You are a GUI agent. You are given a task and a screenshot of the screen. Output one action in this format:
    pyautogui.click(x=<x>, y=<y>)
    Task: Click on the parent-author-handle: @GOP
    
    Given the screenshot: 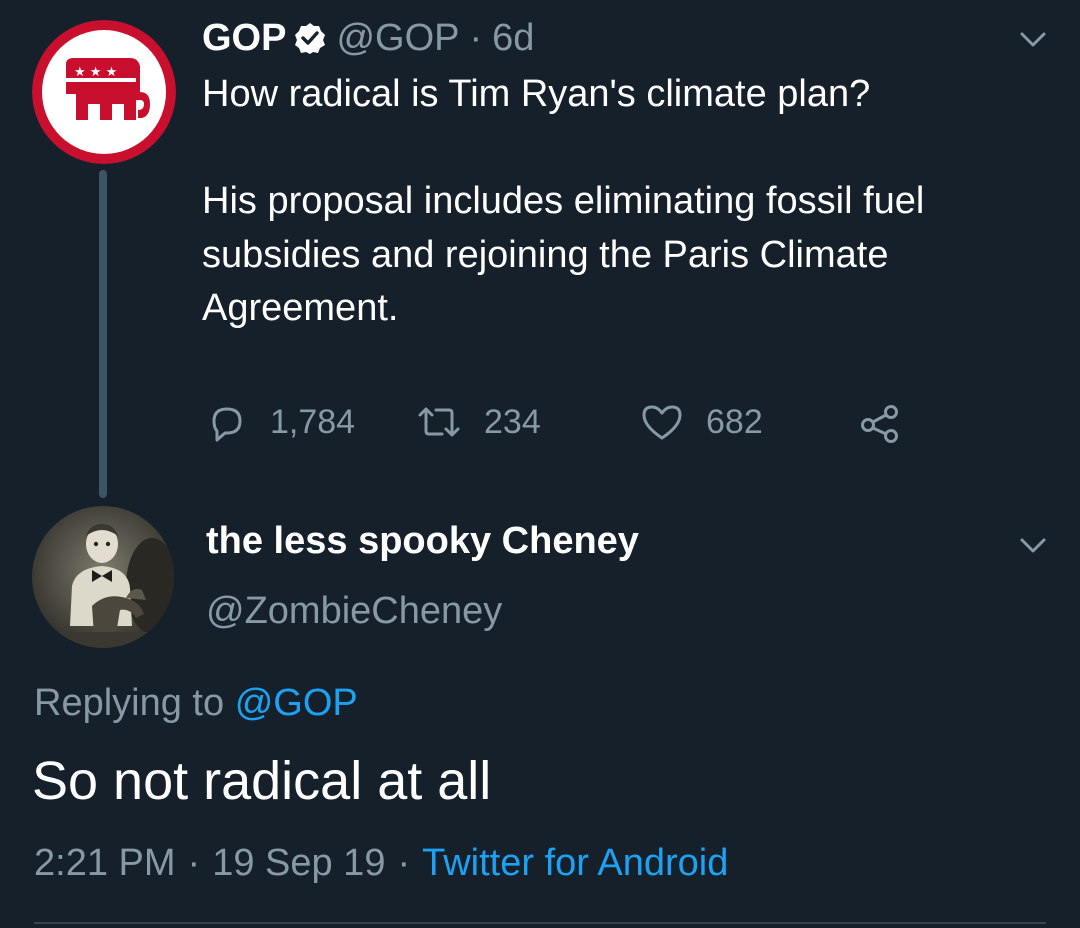 What is the action you would take?
    pyautogui.click(x=397, y=38)
    